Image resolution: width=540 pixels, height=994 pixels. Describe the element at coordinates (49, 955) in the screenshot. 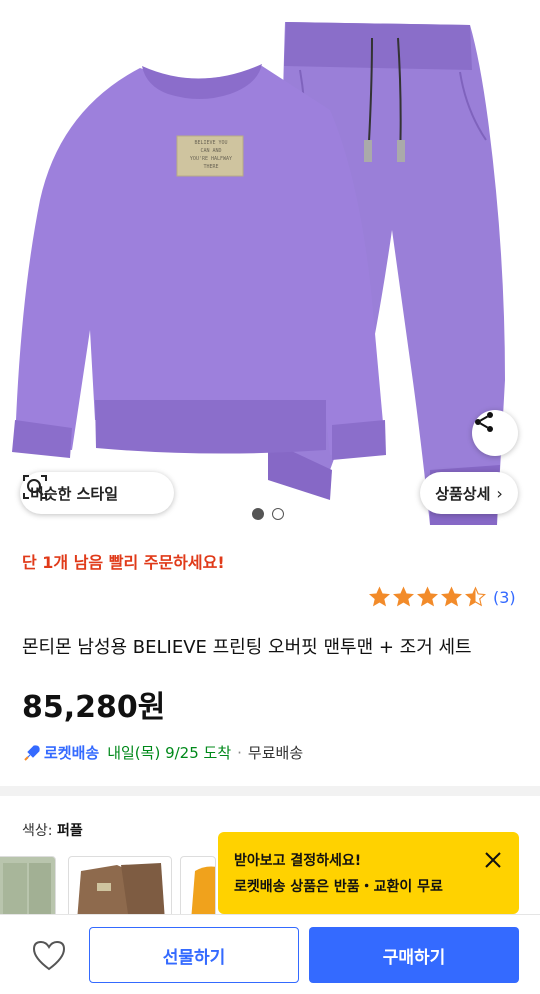

I see `wishlist-heart-icon` at that location.